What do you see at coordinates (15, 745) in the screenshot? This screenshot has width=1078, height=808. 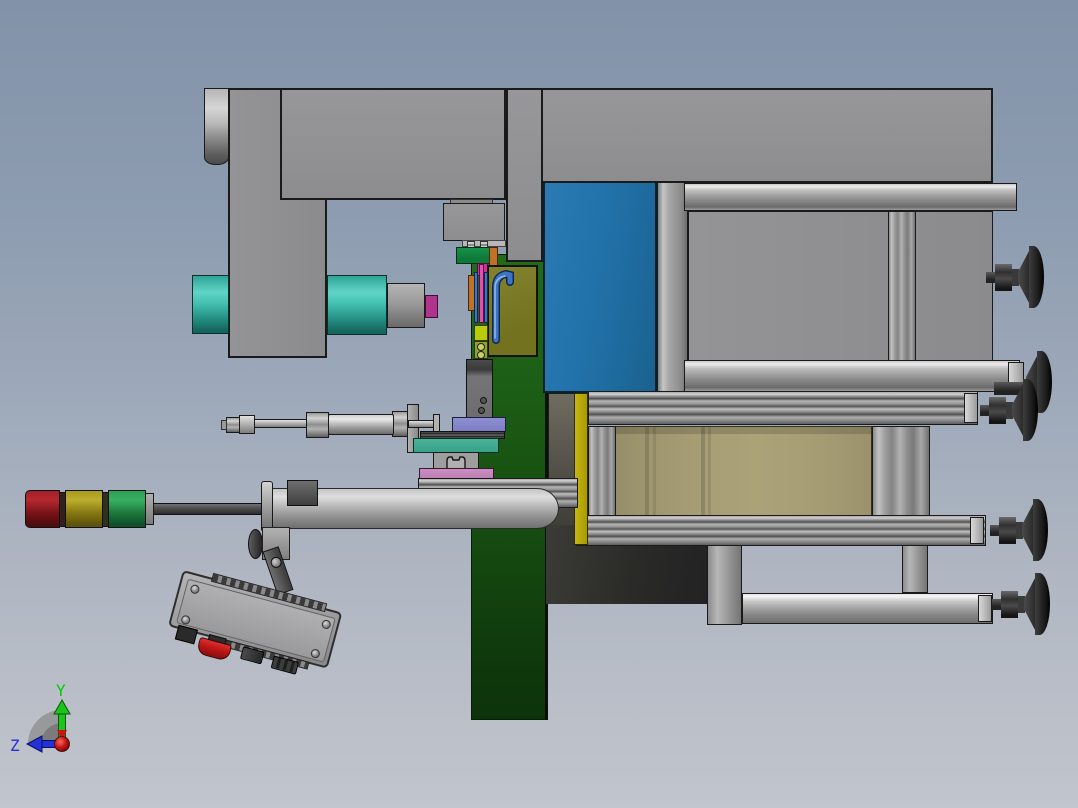 I see `axis-z-label: Z` at bounding box center [15, 745].